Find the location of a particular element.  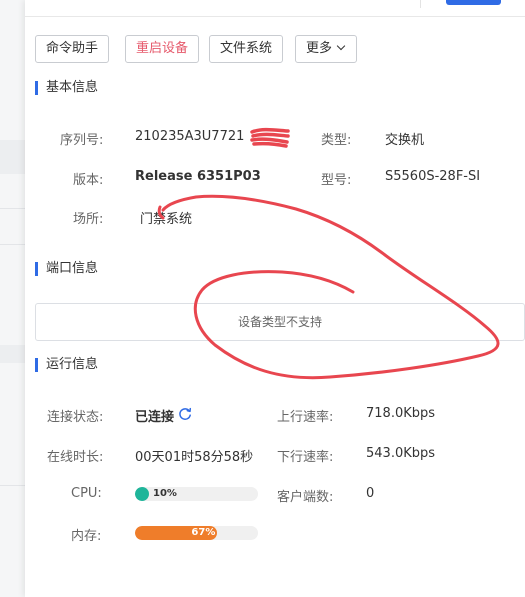

run-info-title: 运行信息 is located at coordinates (66, 365).